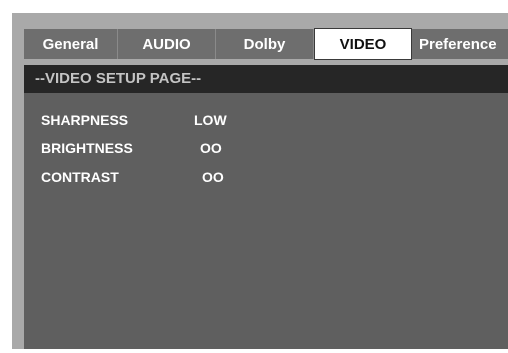 Image resolution: width=508 pixels, height=353 pixels. I want to click on setup-tab-bar: General AUDIO Dolby VIDEO Preference, so click(266, 44).